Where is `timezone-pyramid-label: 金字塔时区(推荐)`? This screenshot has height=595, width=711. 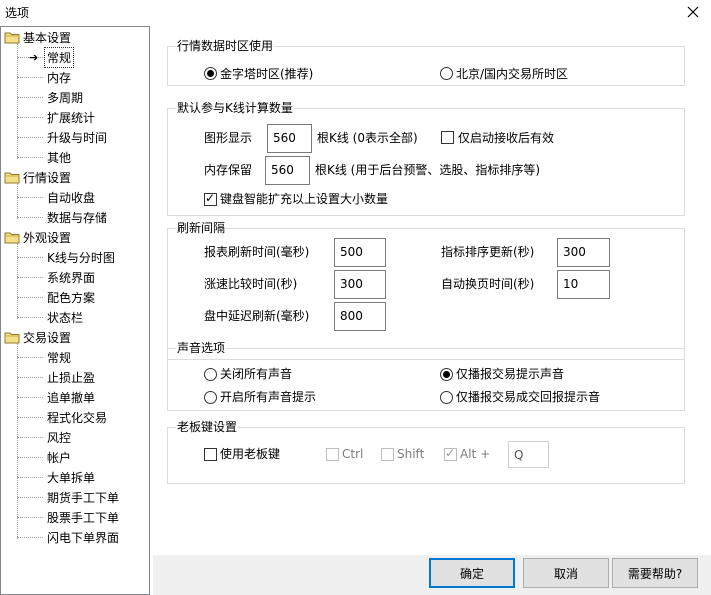
timezone-pyramid-label: 金字塔时区(推荐) is located at coordinates (266, 74).